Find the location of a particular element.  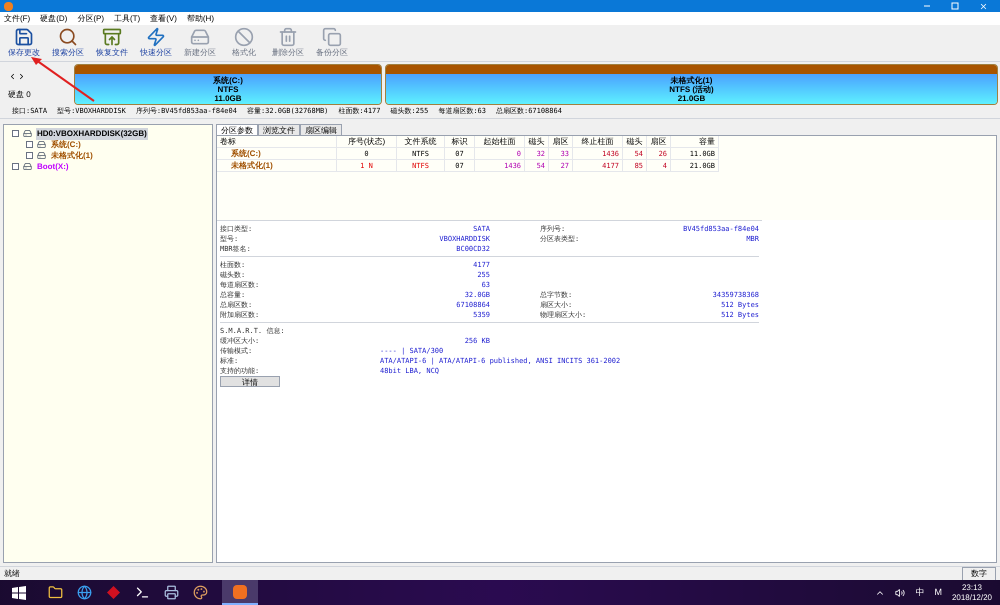

partition-filesystem: NTFS is located at coordinates (228, 89).